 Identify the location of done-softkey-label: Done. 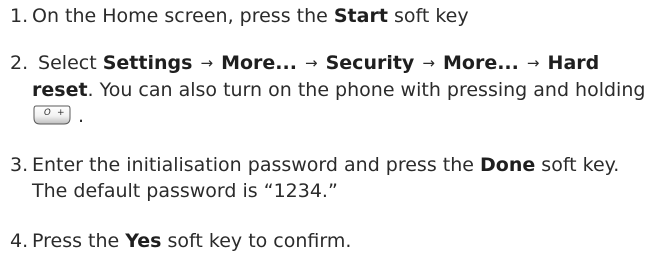
(508, 165).